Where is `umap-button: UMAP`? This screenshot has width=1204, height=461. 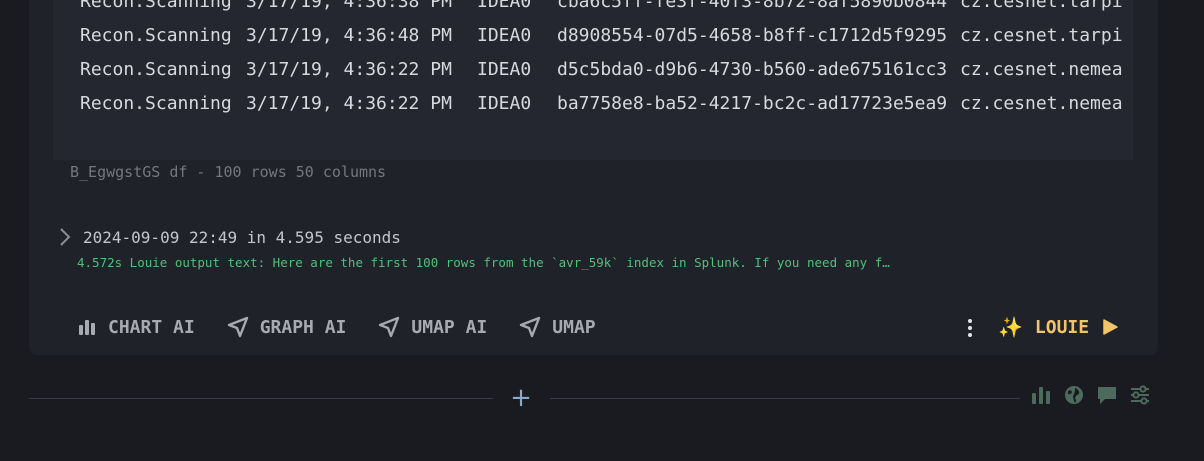
umap-button: UMAP is located at coordinates (557, 327).